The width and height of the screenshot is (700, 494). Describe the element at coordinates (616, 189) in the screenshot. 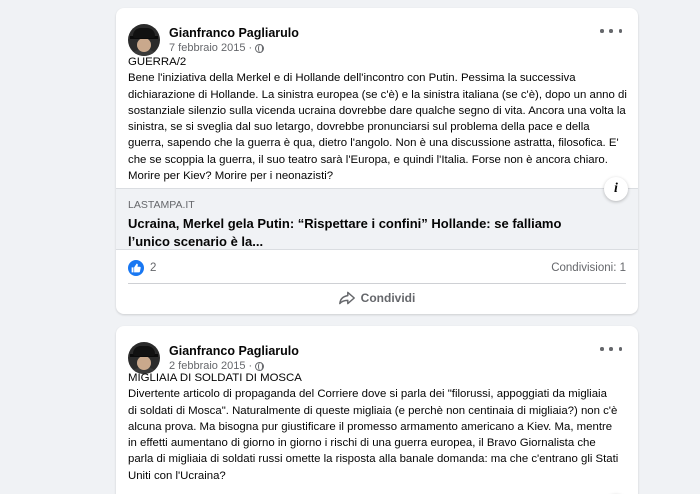

I see `info-icon: i` at that location.